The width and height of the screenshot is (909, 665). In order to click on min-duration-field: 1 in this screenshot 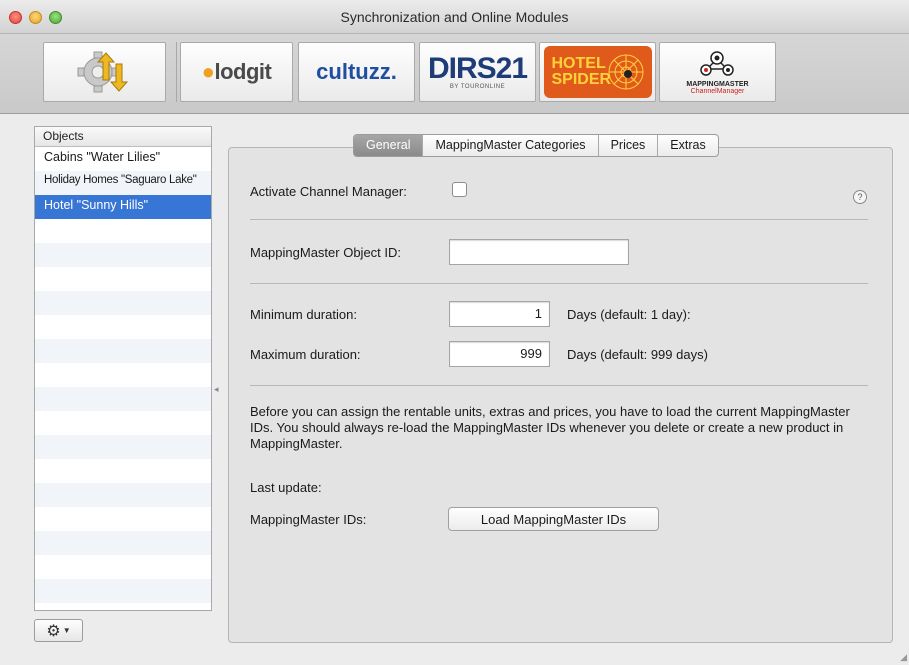, I will do `click(499, 314)`.